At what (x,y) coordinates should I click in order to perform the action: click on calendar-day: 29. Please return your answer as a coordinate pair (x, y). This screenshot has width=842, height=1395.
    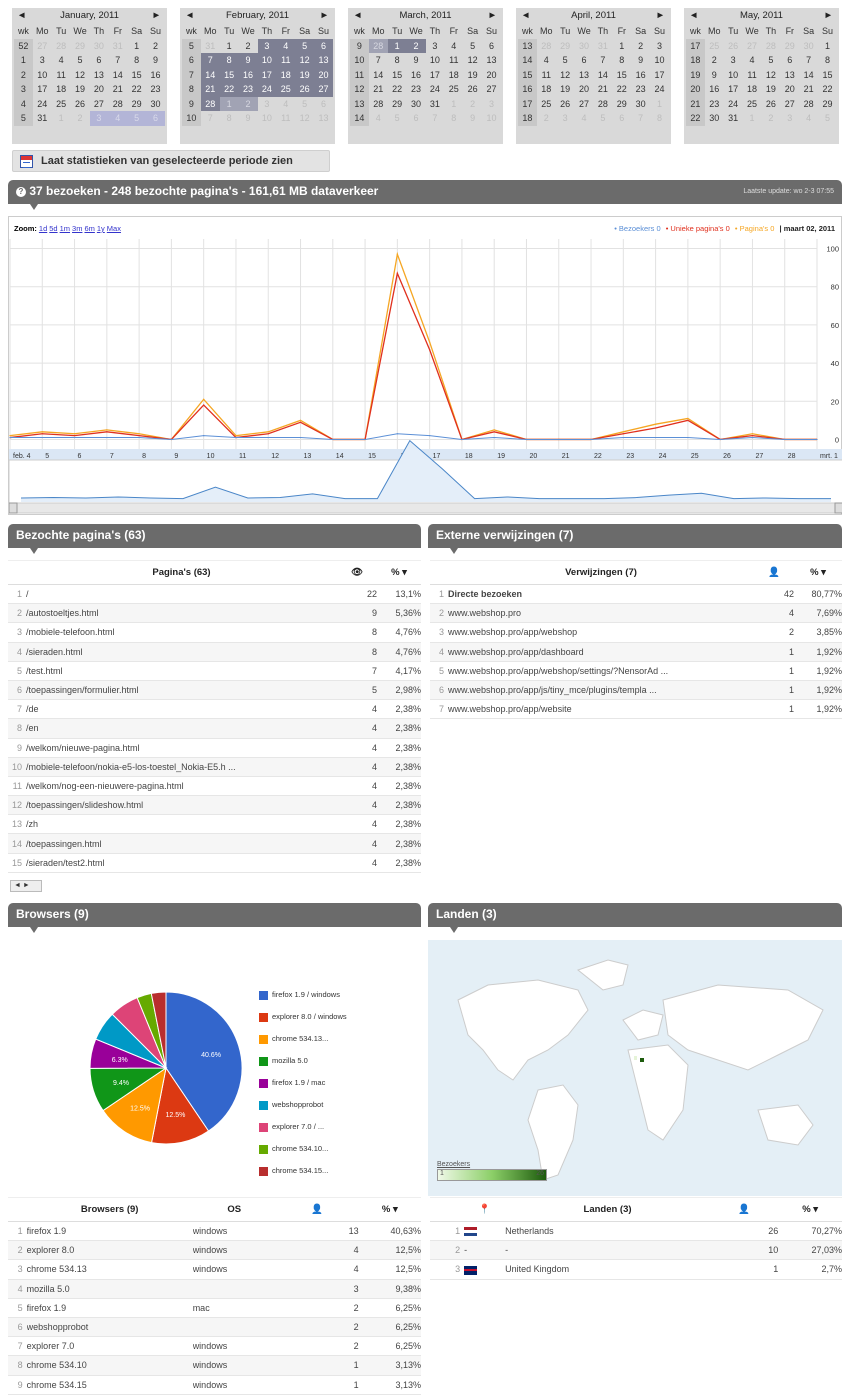
    Looking at the image, I should click on (621, 104).